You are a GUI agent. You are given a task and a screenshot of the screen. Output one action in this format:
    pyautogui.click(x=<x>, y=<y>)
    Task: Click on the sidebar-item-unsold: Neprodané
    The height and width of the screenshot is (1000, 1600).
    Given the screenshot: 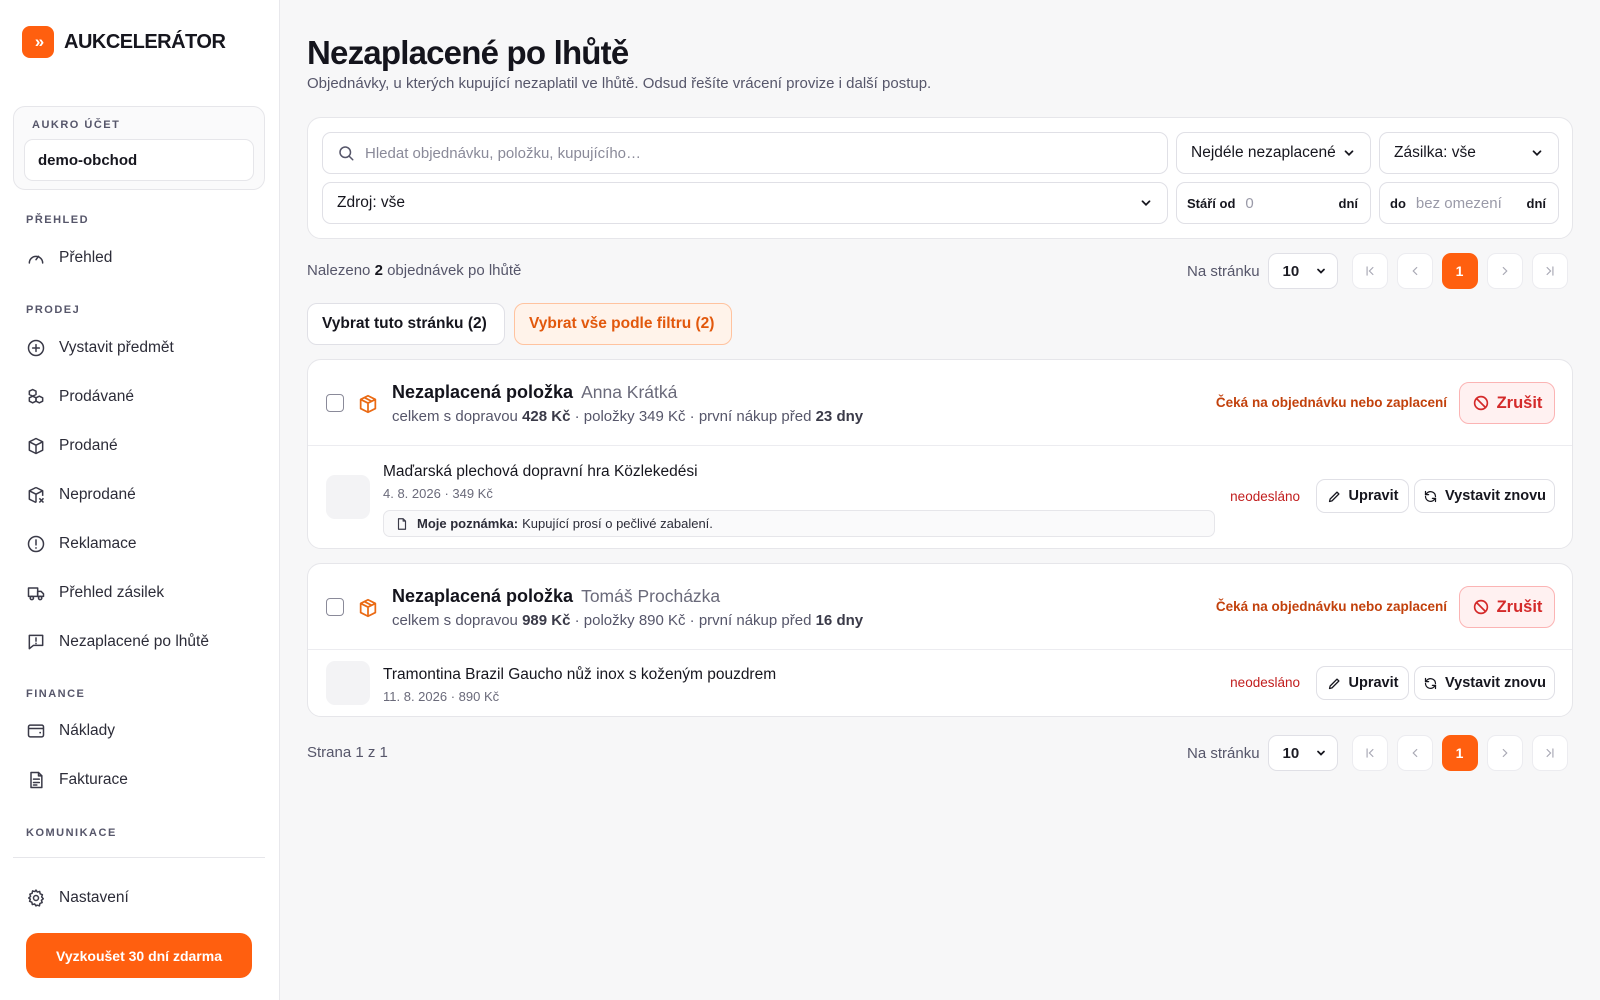 What is the action you would take?
    pyautogui.click(x=146, y=495)
    